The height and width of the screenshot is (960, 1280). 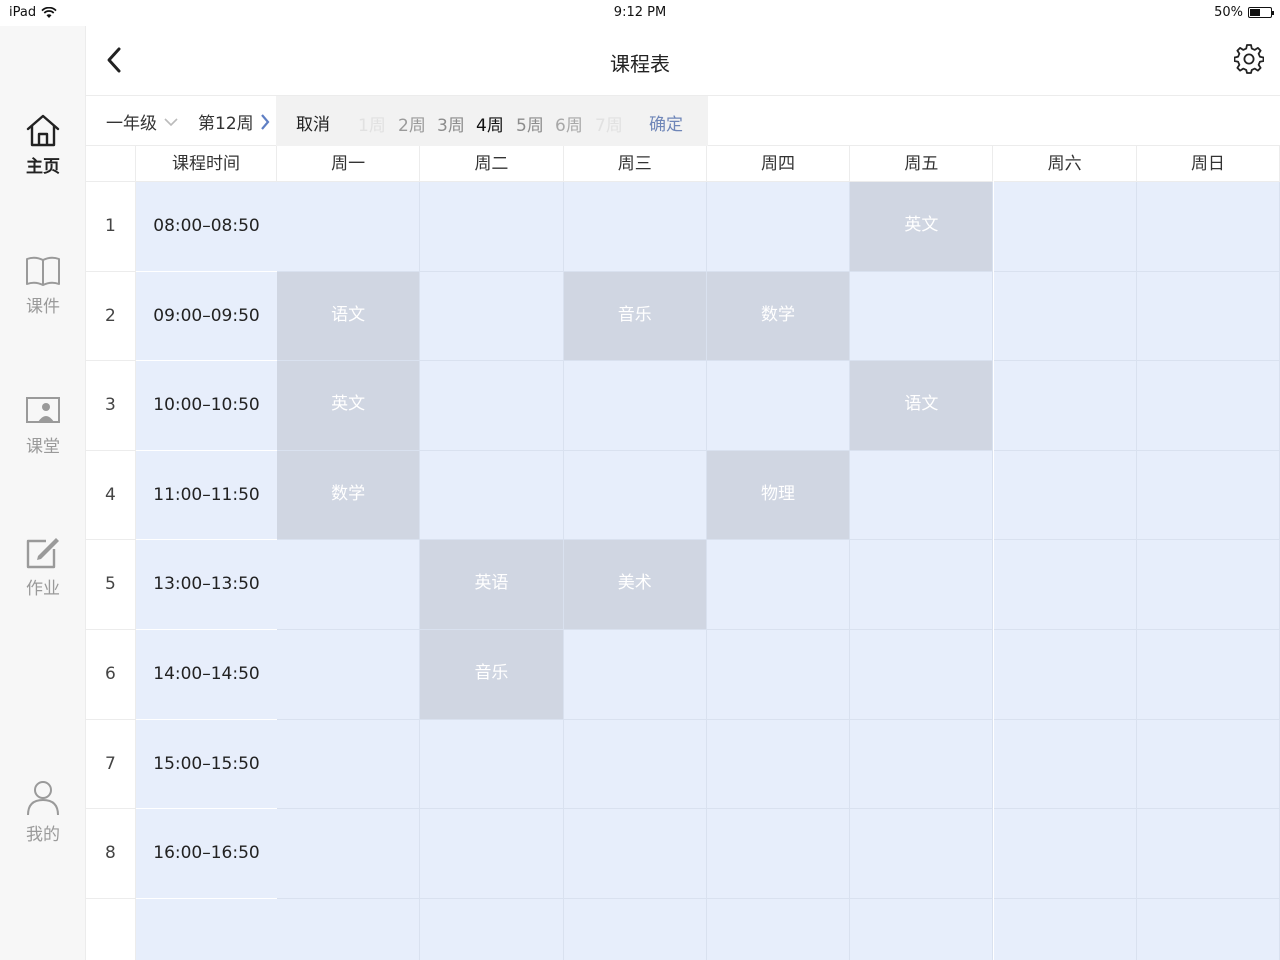 What do you see at coordinates (683, 61) in the screenshot?
I see `header: 课程表` at bounding box center [683, 61].